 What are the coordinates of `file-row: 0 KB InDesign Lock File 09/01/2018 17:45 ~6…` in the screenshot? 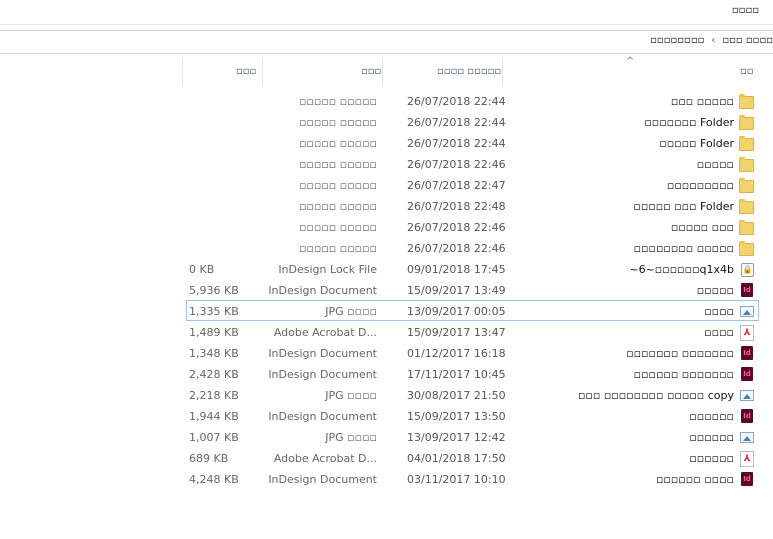 It's located at (472, 268).